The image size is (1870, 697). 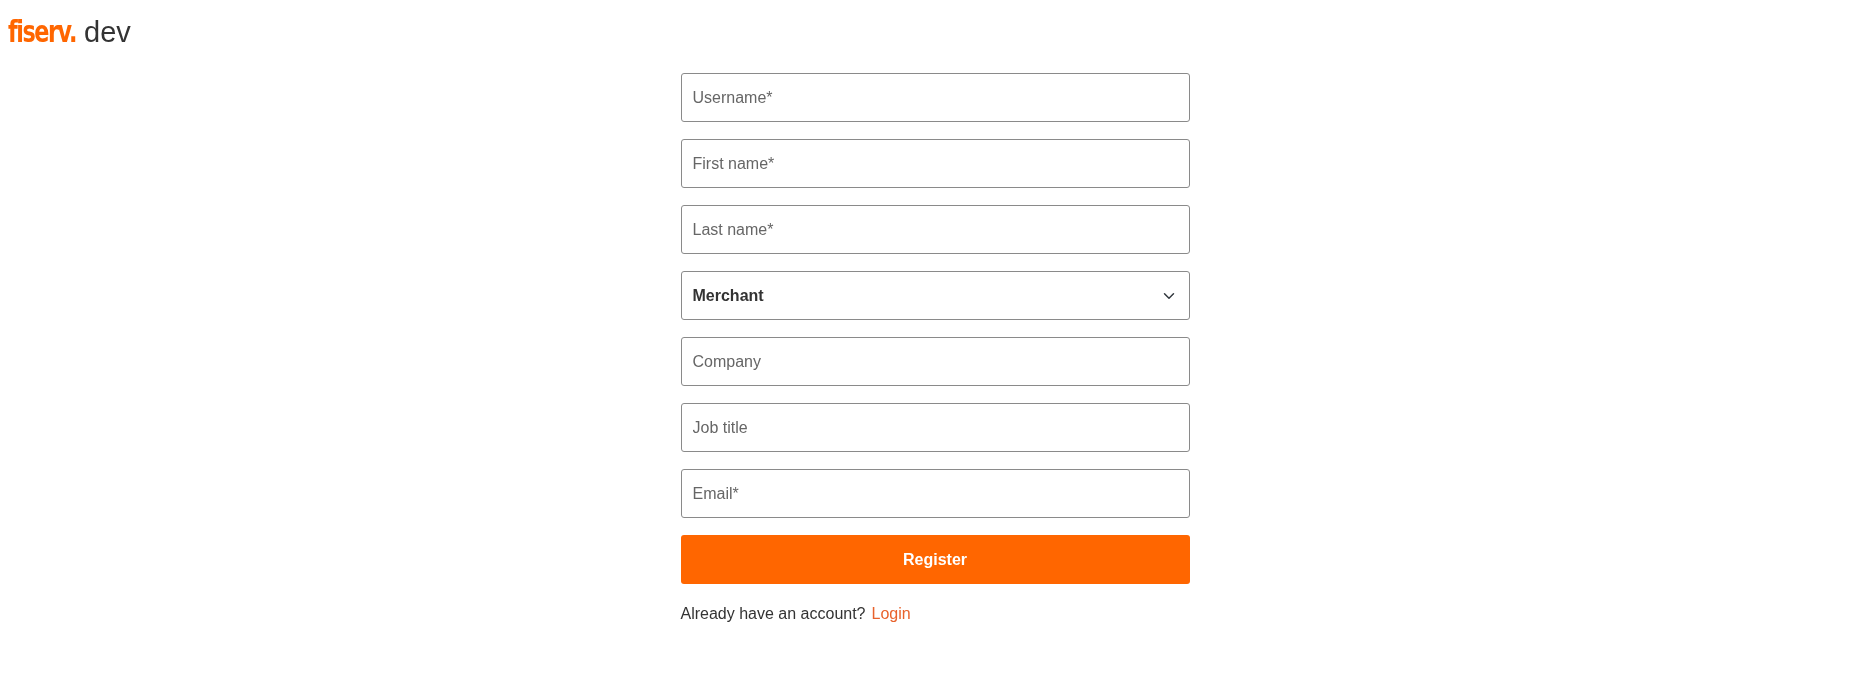 What do you see at coordinates (935, 493) in the screenshot?
I see `input-field: Email*` at bounding box center [935, 493].